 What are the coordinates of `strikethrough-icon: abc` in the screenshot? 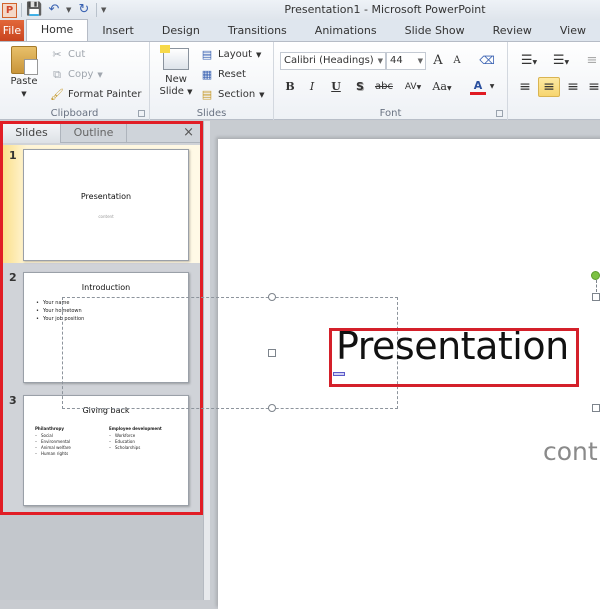 It's located at (384, 86).